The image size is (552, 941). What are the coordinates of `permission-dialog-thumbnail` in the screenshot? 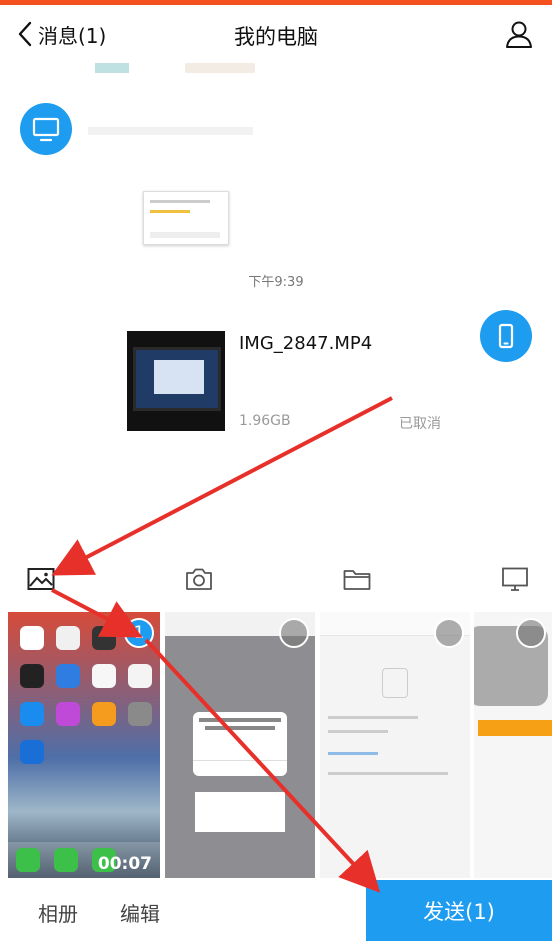 It's located at (240, 744).